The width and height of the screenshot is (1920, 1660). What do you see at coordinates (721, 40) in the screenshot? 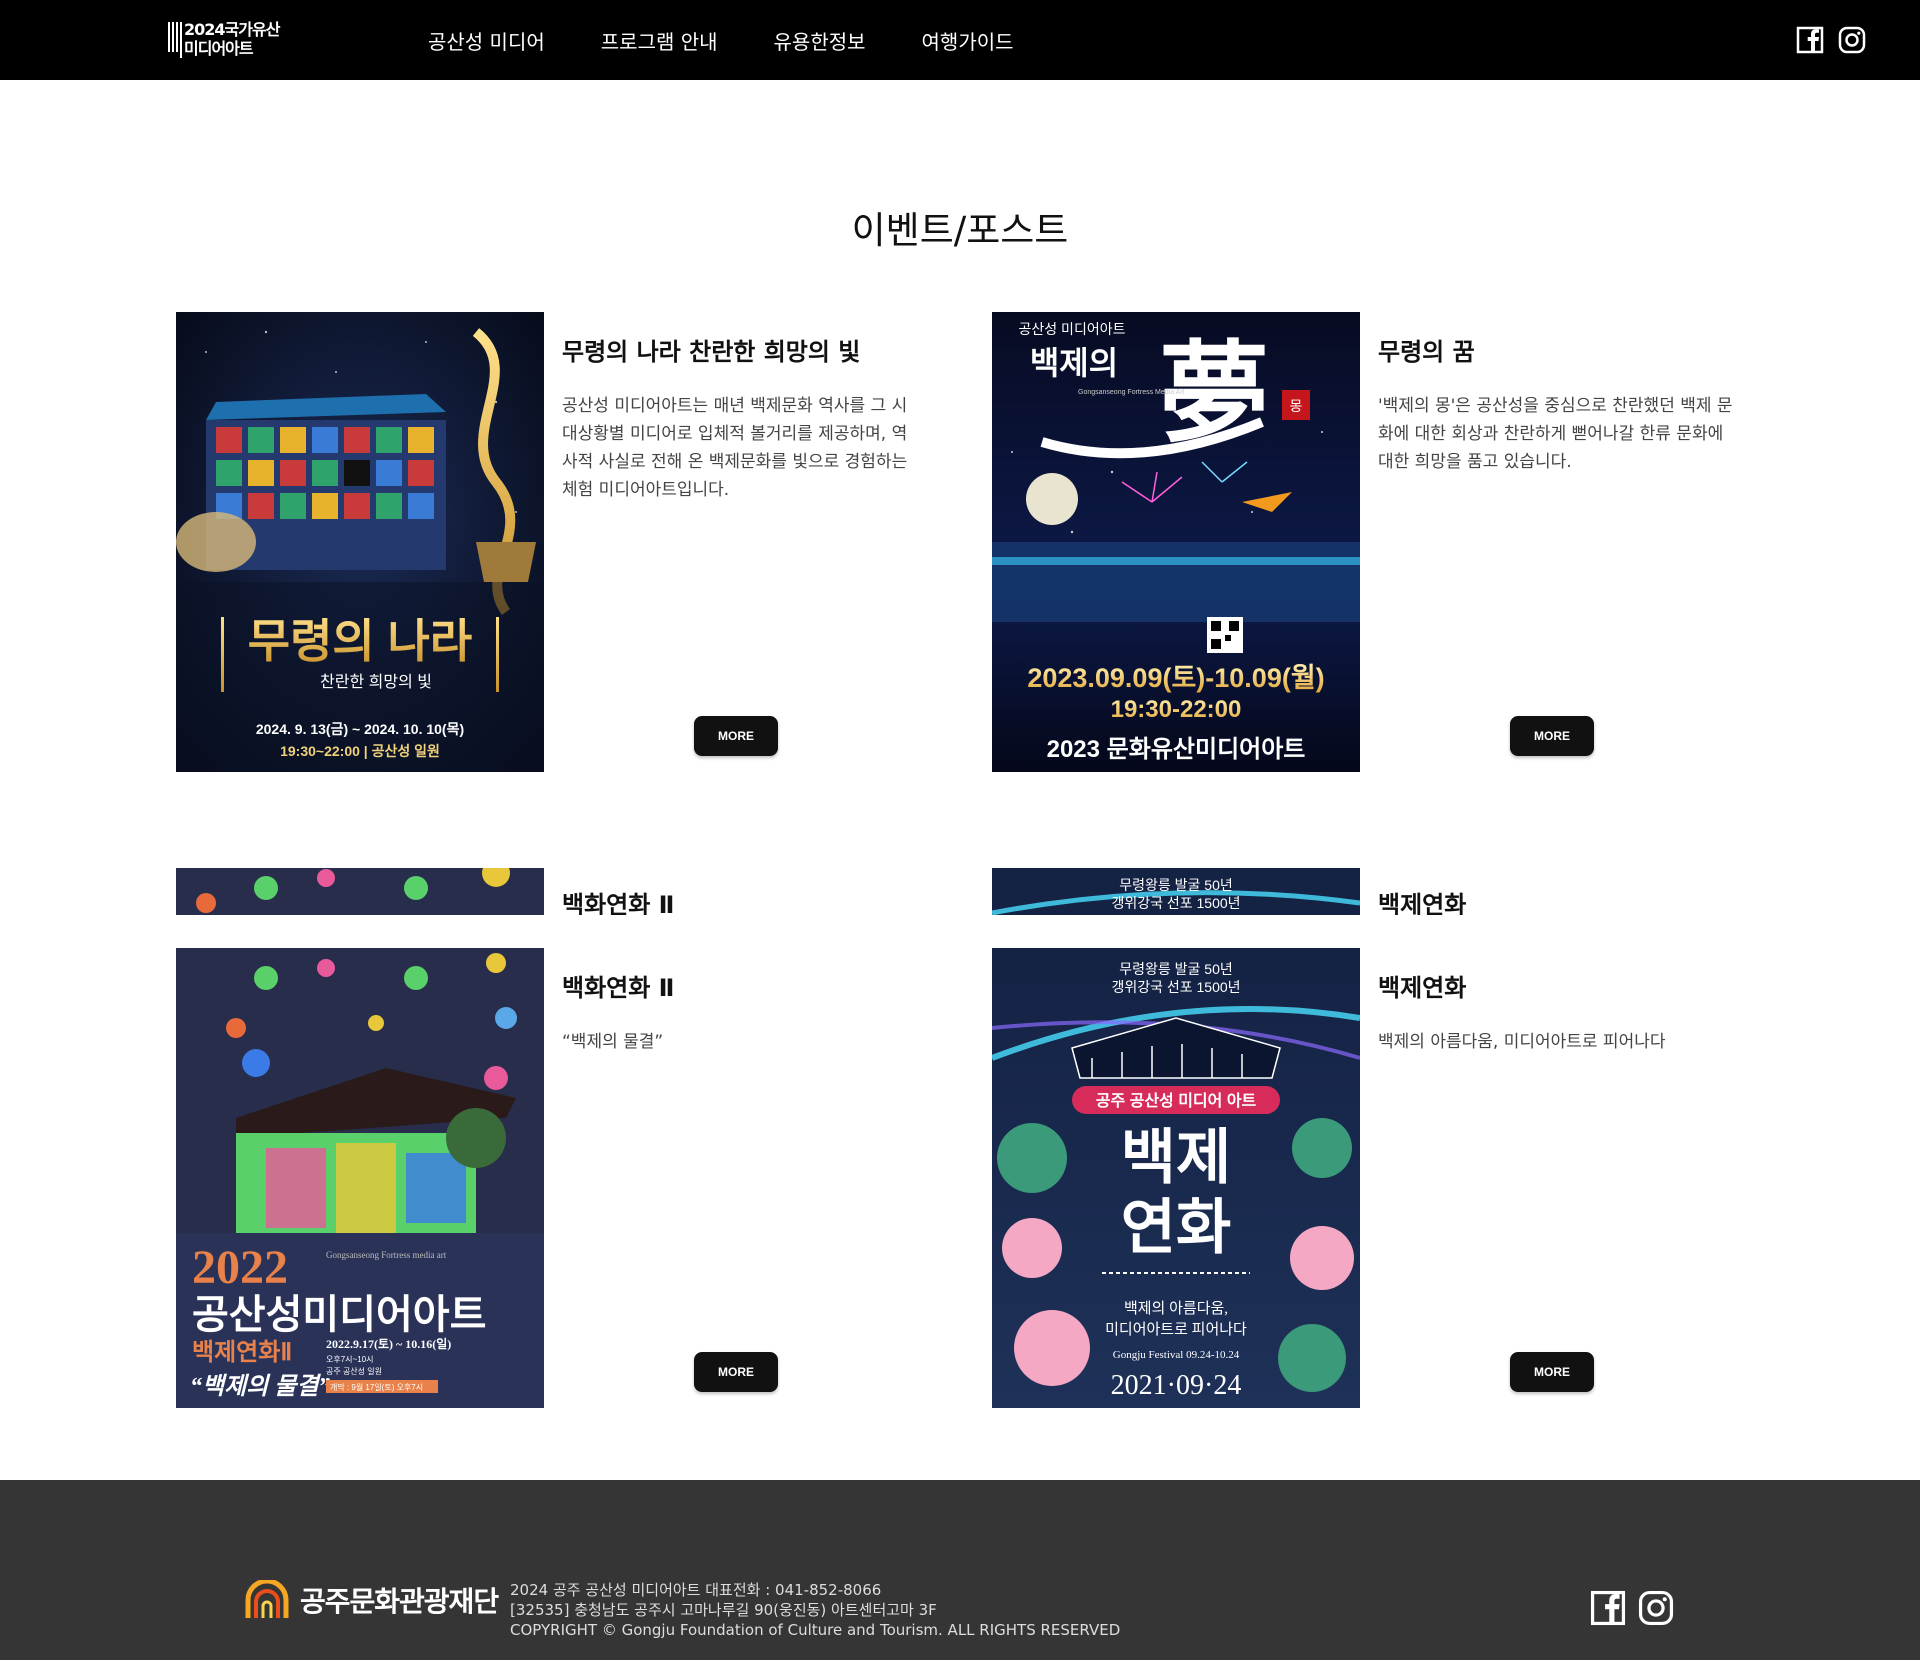
I see `main-nav: 공산성 미디어 프로그램 안내 유용한정보 여행가이드` at bounding box center [721, 40].